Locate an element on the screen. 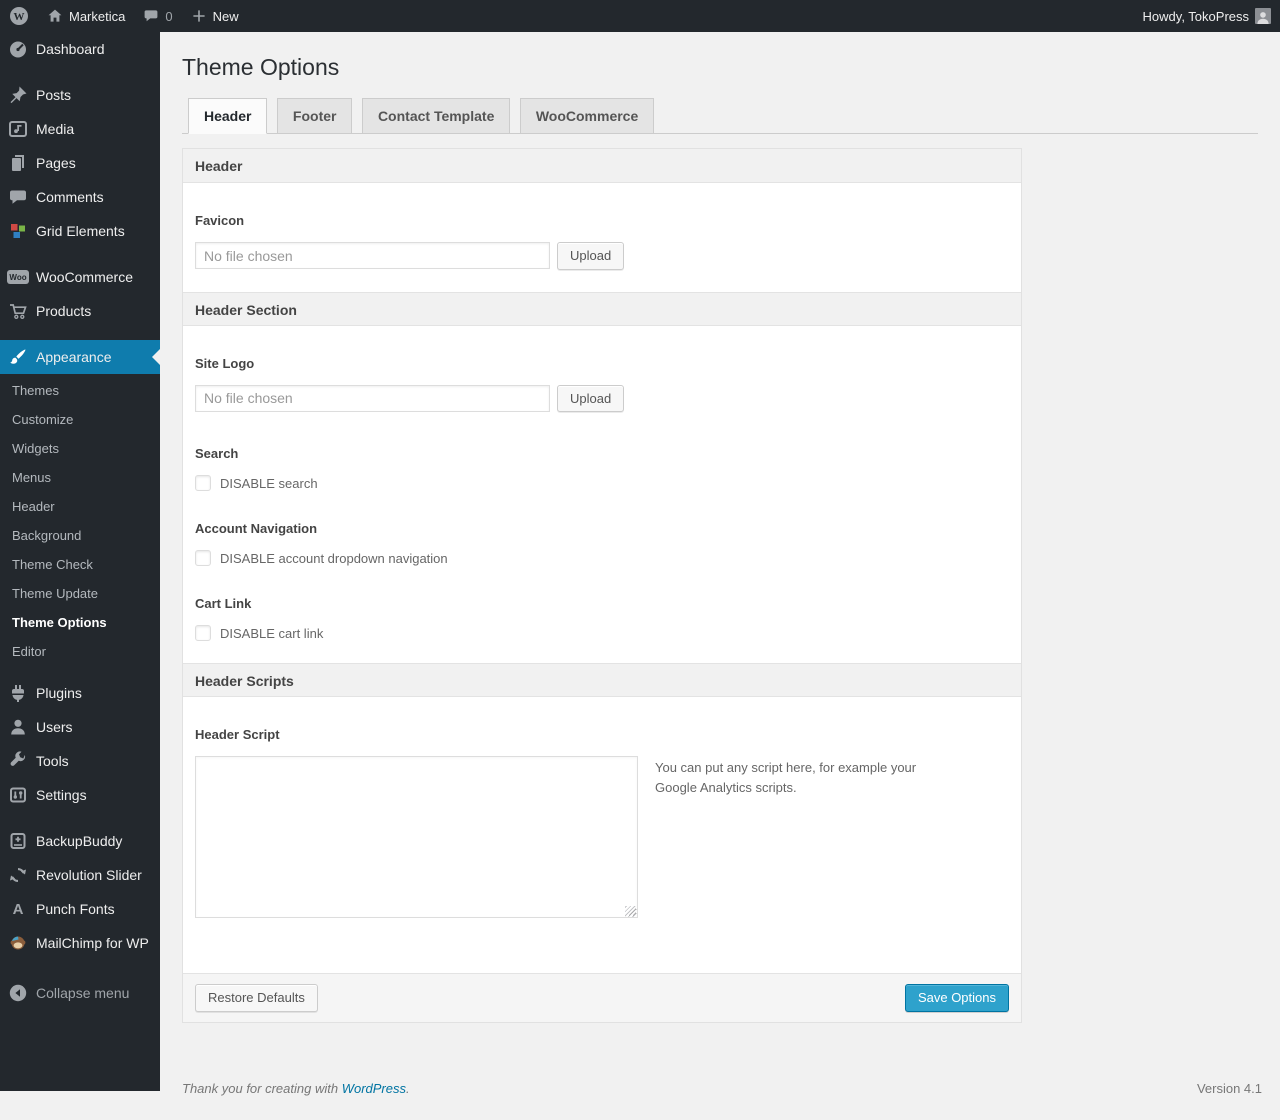  collapse-menu-button: Collapse menu is located at coordinates (80, 993).